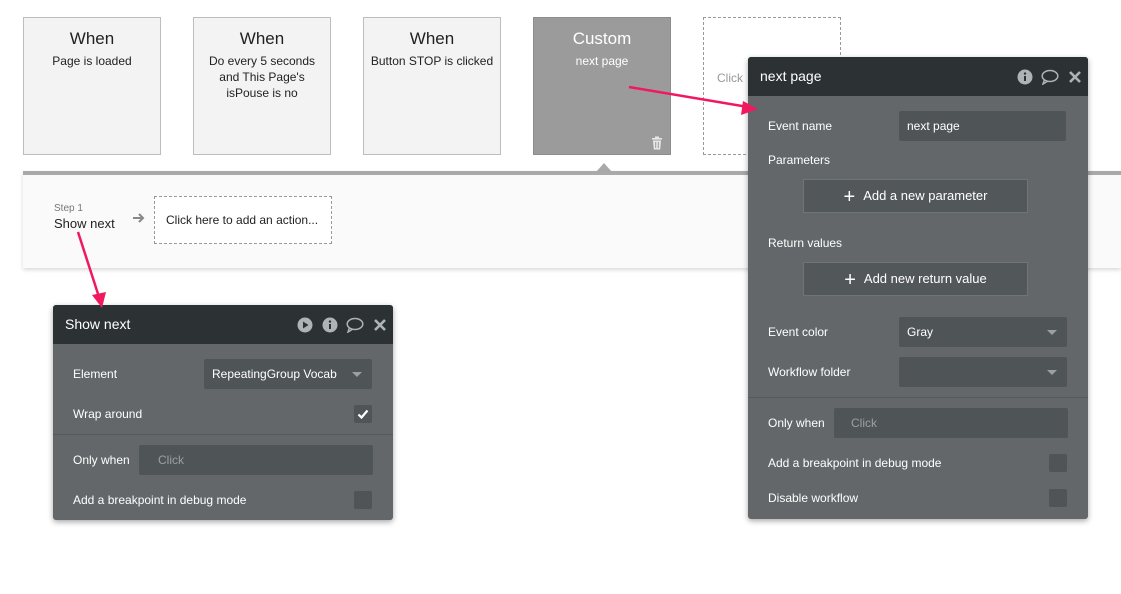 The width and height of the screenshot is (1121, 594). Describe the element at coordinates (98, 324) in the screenshot. I see `panel-title: Show next` at that location.